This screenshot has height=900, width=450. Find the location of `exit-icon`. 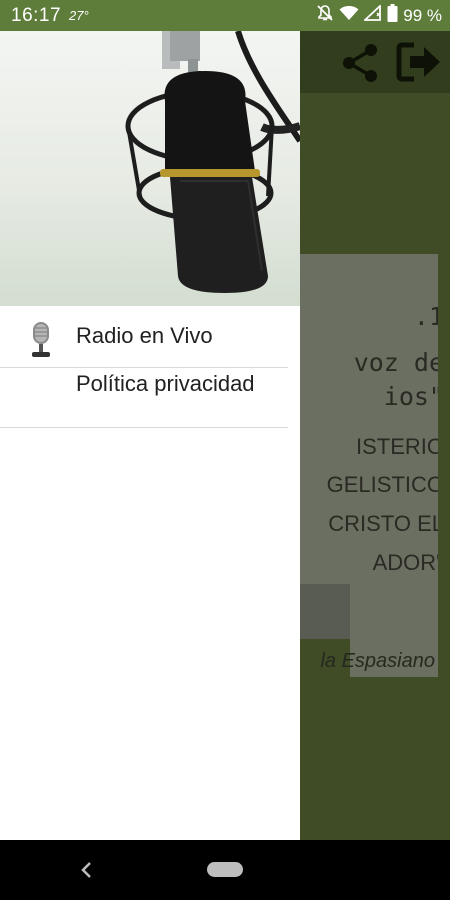

exit-icon is located at coordinates (420, 64).